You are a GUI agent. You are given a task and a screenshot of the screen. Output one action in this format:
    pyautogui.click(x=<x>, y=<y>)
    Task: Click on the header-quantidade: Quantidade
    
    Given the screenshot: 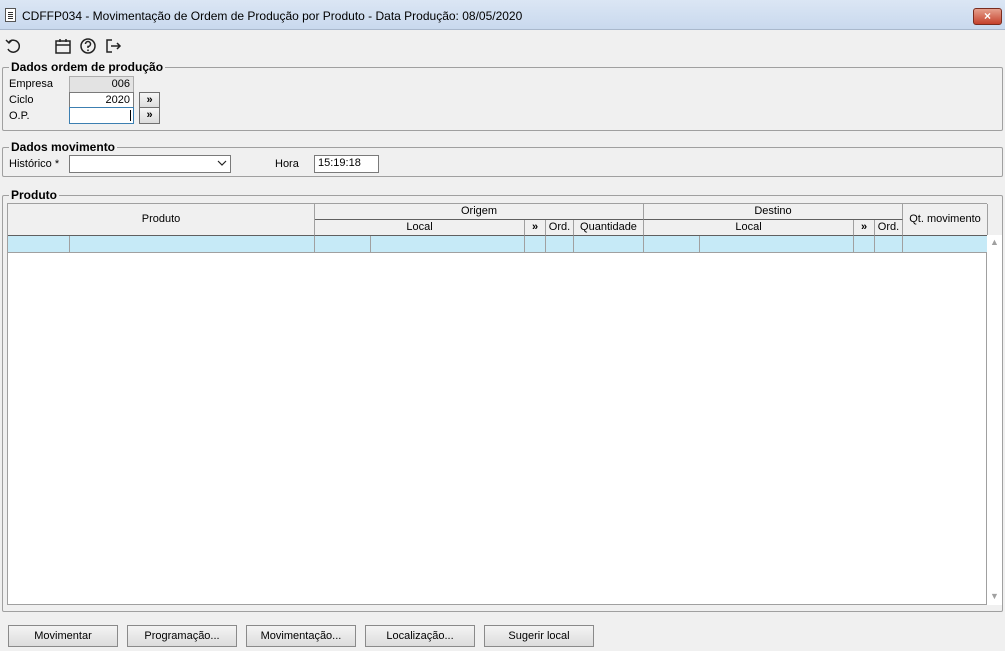 What is the action you would take?
    pyautogui.click(x=609, y=228)
    